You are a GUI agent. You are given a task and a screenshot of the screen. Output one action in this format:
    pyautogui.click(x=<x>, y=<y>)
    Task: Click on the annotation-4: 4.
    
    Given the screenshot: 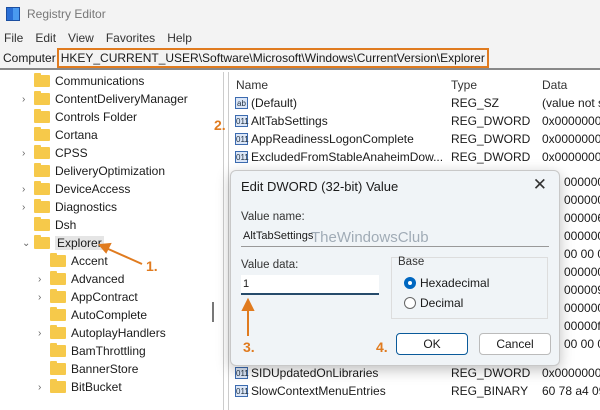 What is the action you would take?
    pyautogui.click(x=382, y=347)
    